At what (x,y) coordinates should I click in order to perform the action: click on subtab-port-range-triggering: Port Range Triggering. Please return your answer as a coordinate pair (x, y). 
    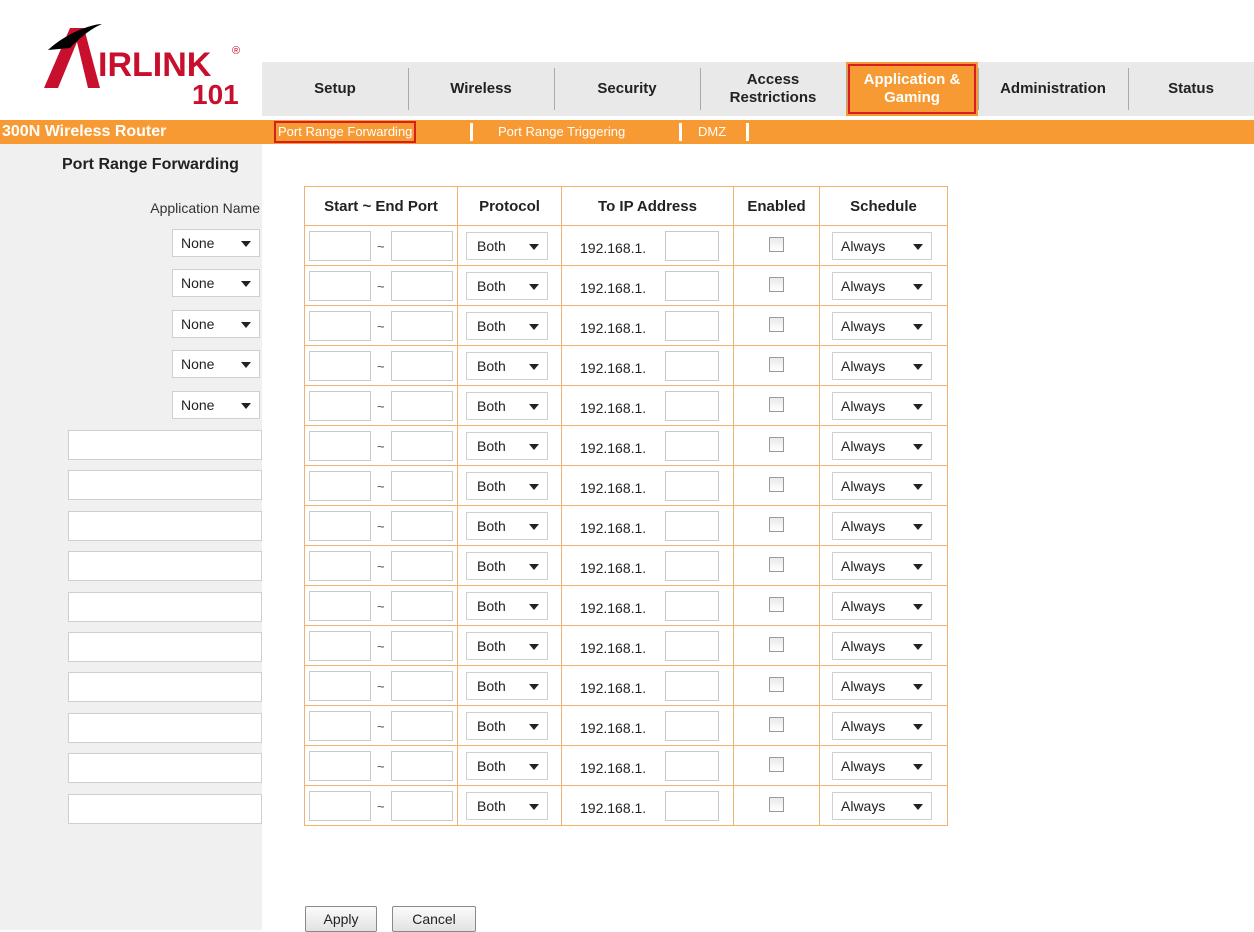
    Looking at the image, I should click on (561, 132).